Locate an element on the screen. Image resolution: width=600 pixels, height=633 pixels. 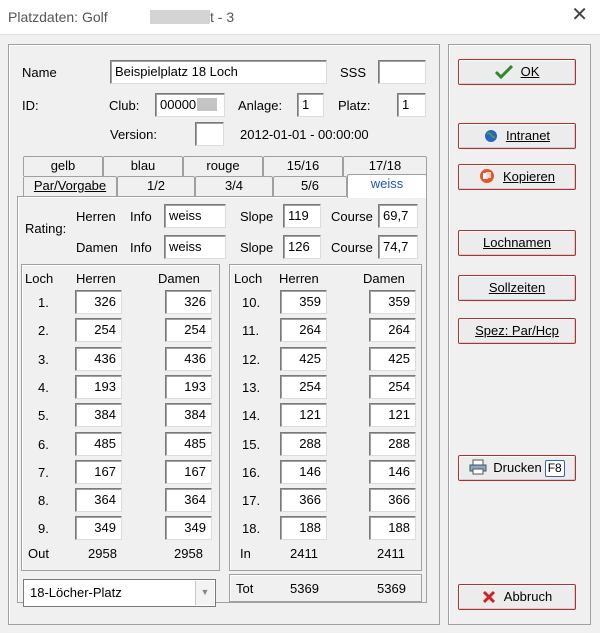
herren-info-field: weiss is located at coordinates (195, 216).